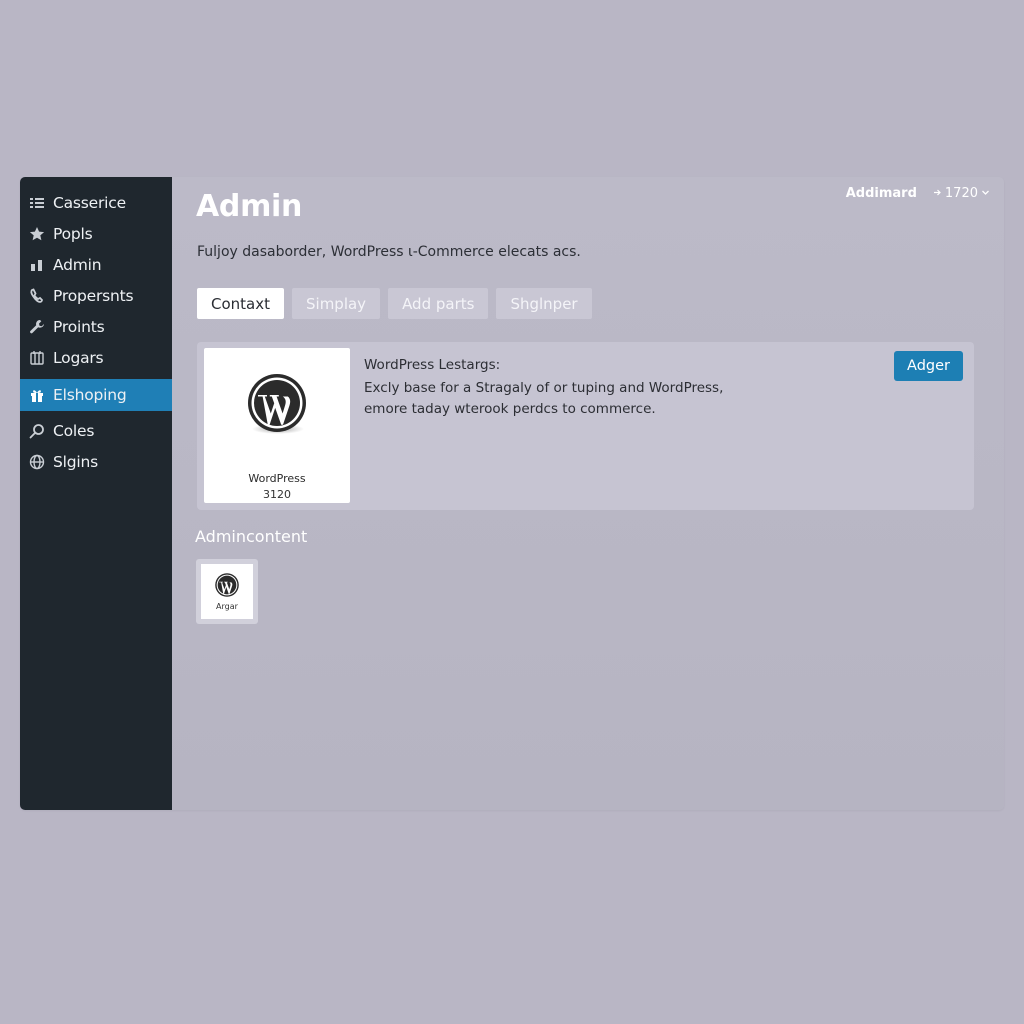  Describe the element at coordinates (37, 431) in the screenshot. I see `search-icon` at that location.